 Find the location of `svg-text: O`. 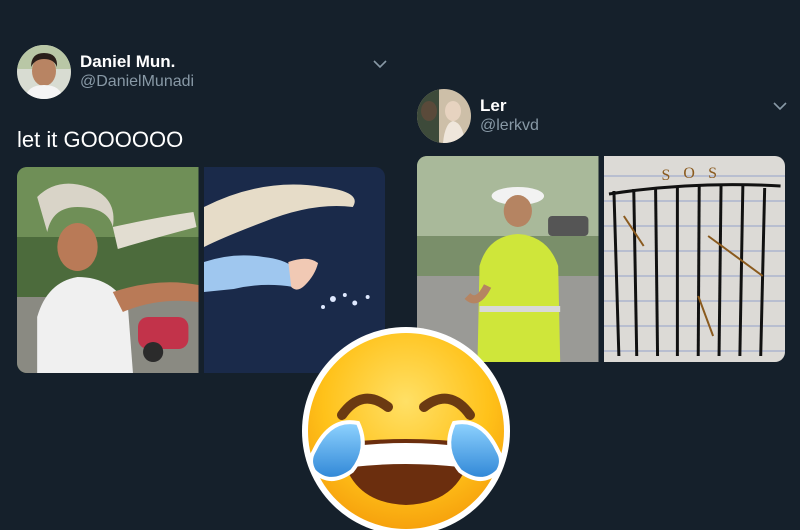

svg-text: O is located at coordinates (688, 173).